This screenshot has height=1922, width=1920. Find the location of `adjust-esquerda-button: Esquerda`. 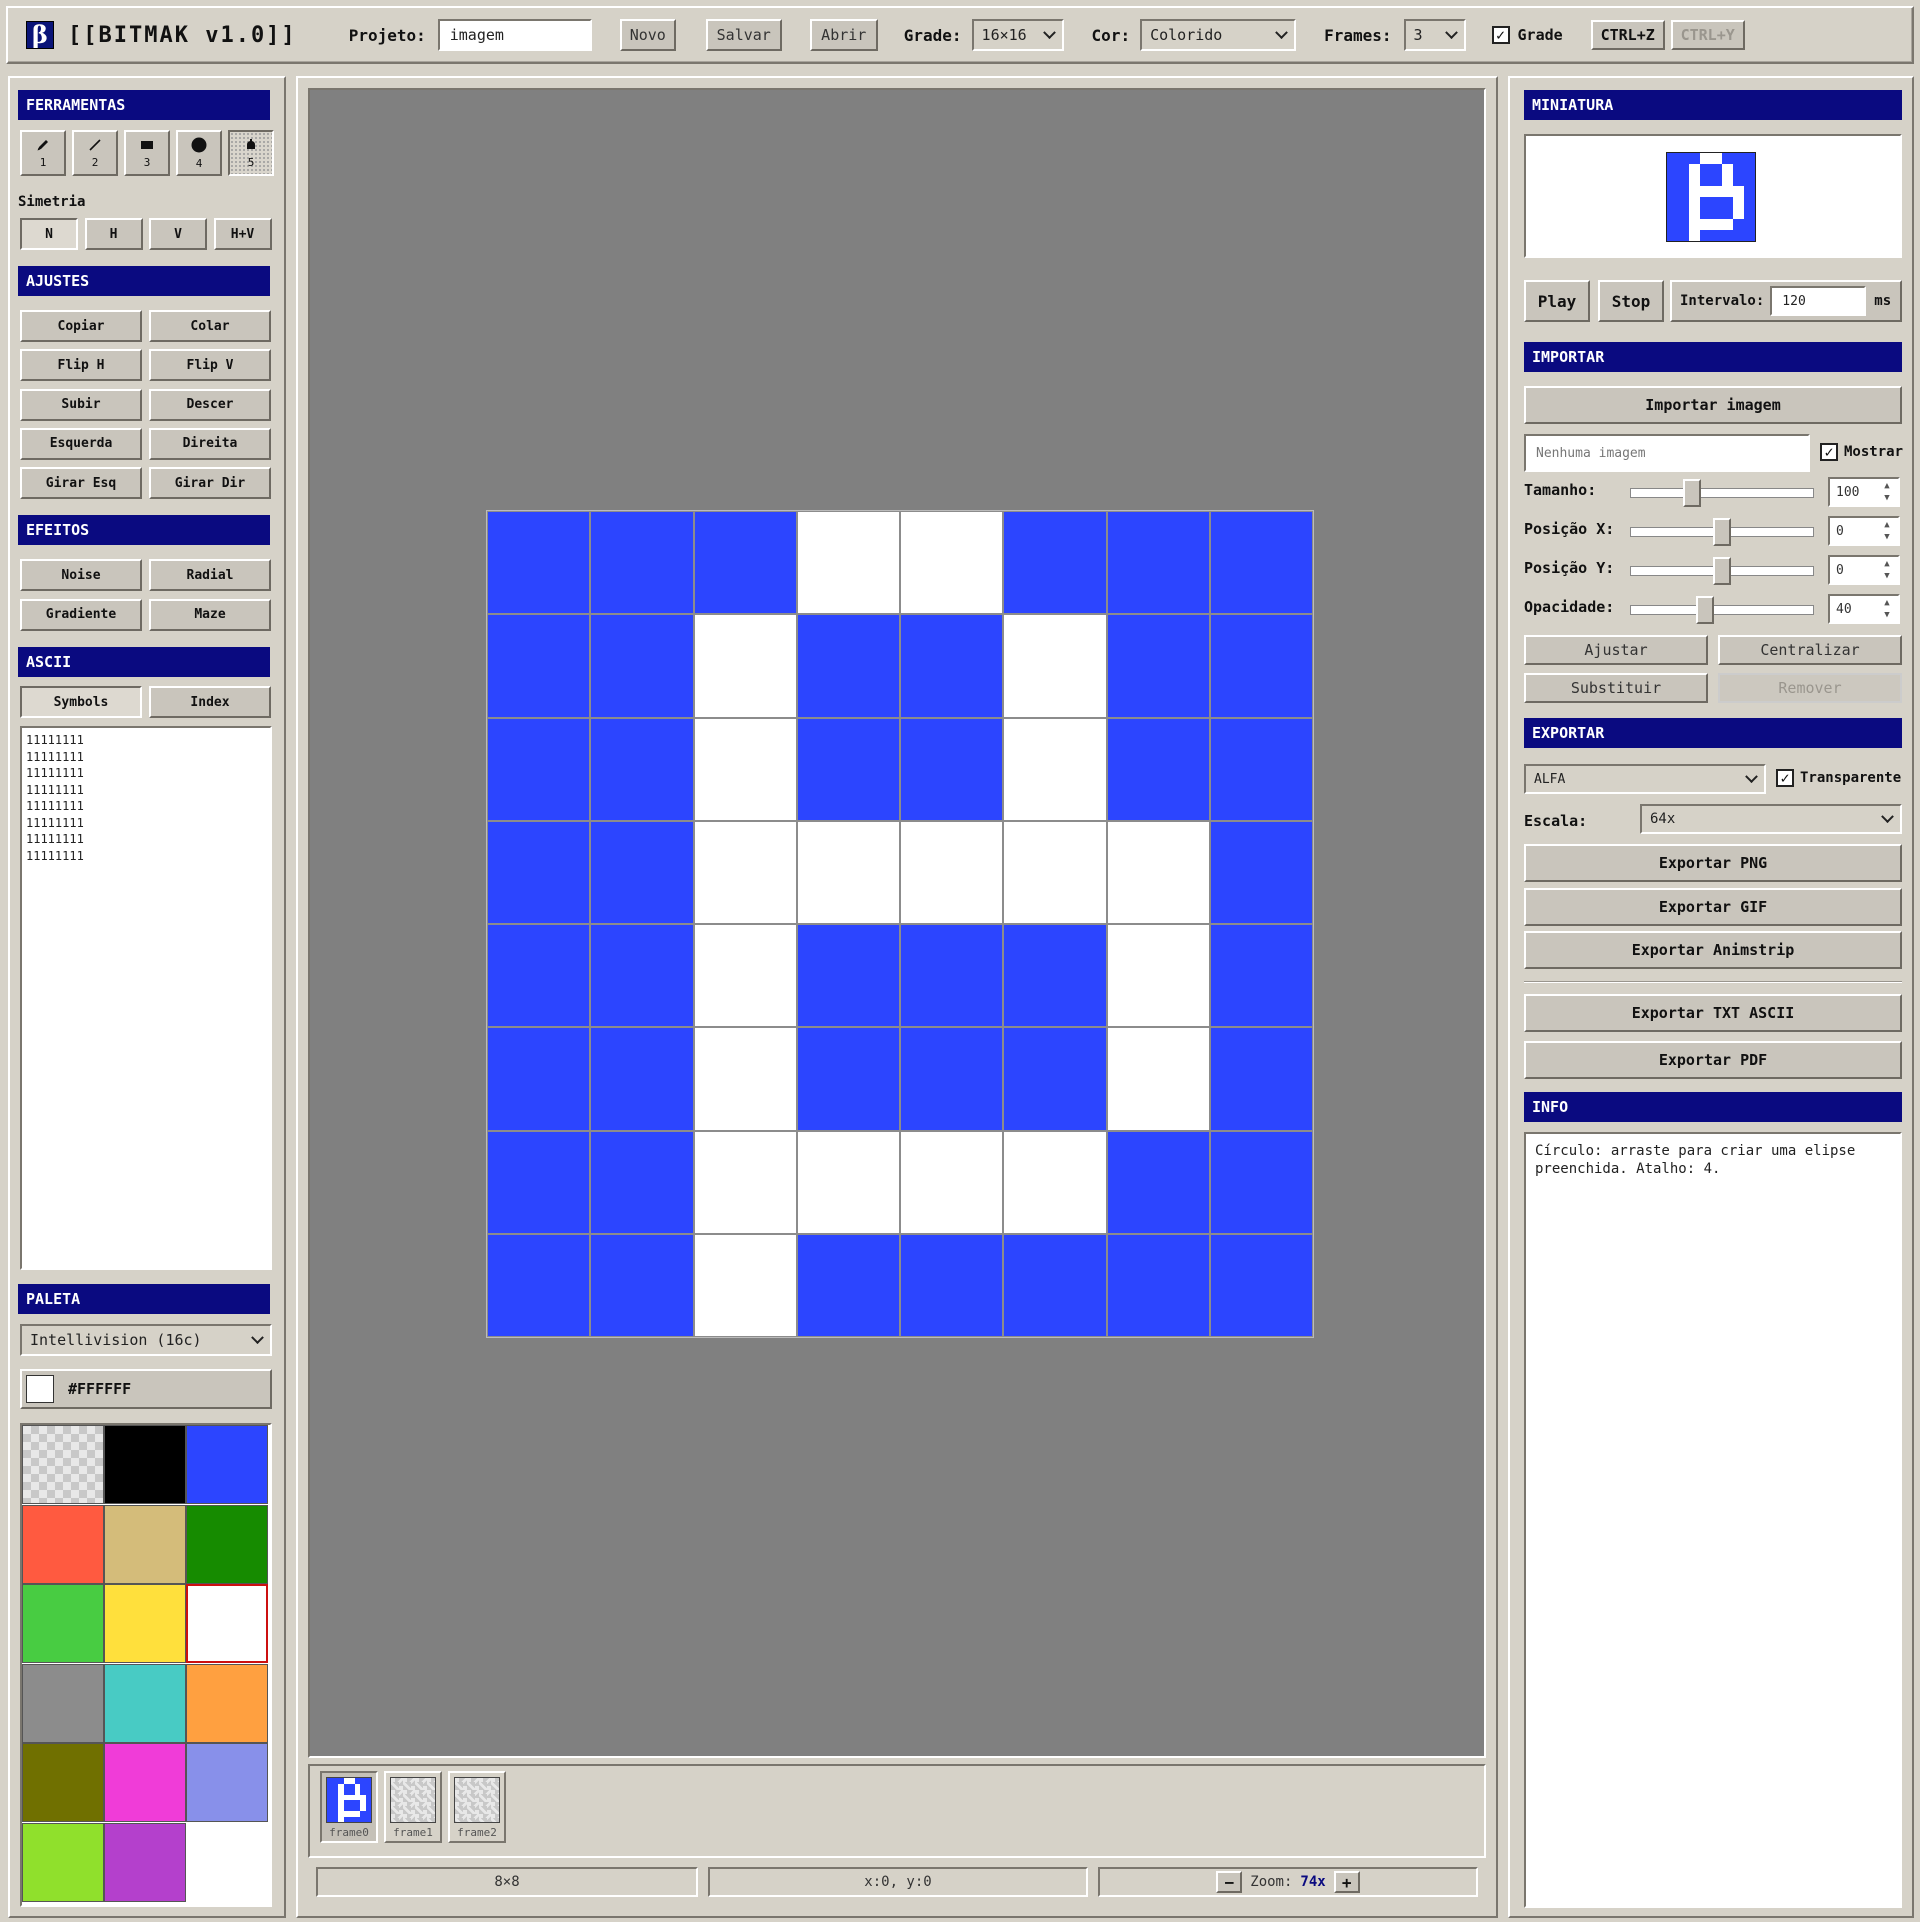

adjust-esquerda-button: Esquerda is located at coordinates (81, 443).